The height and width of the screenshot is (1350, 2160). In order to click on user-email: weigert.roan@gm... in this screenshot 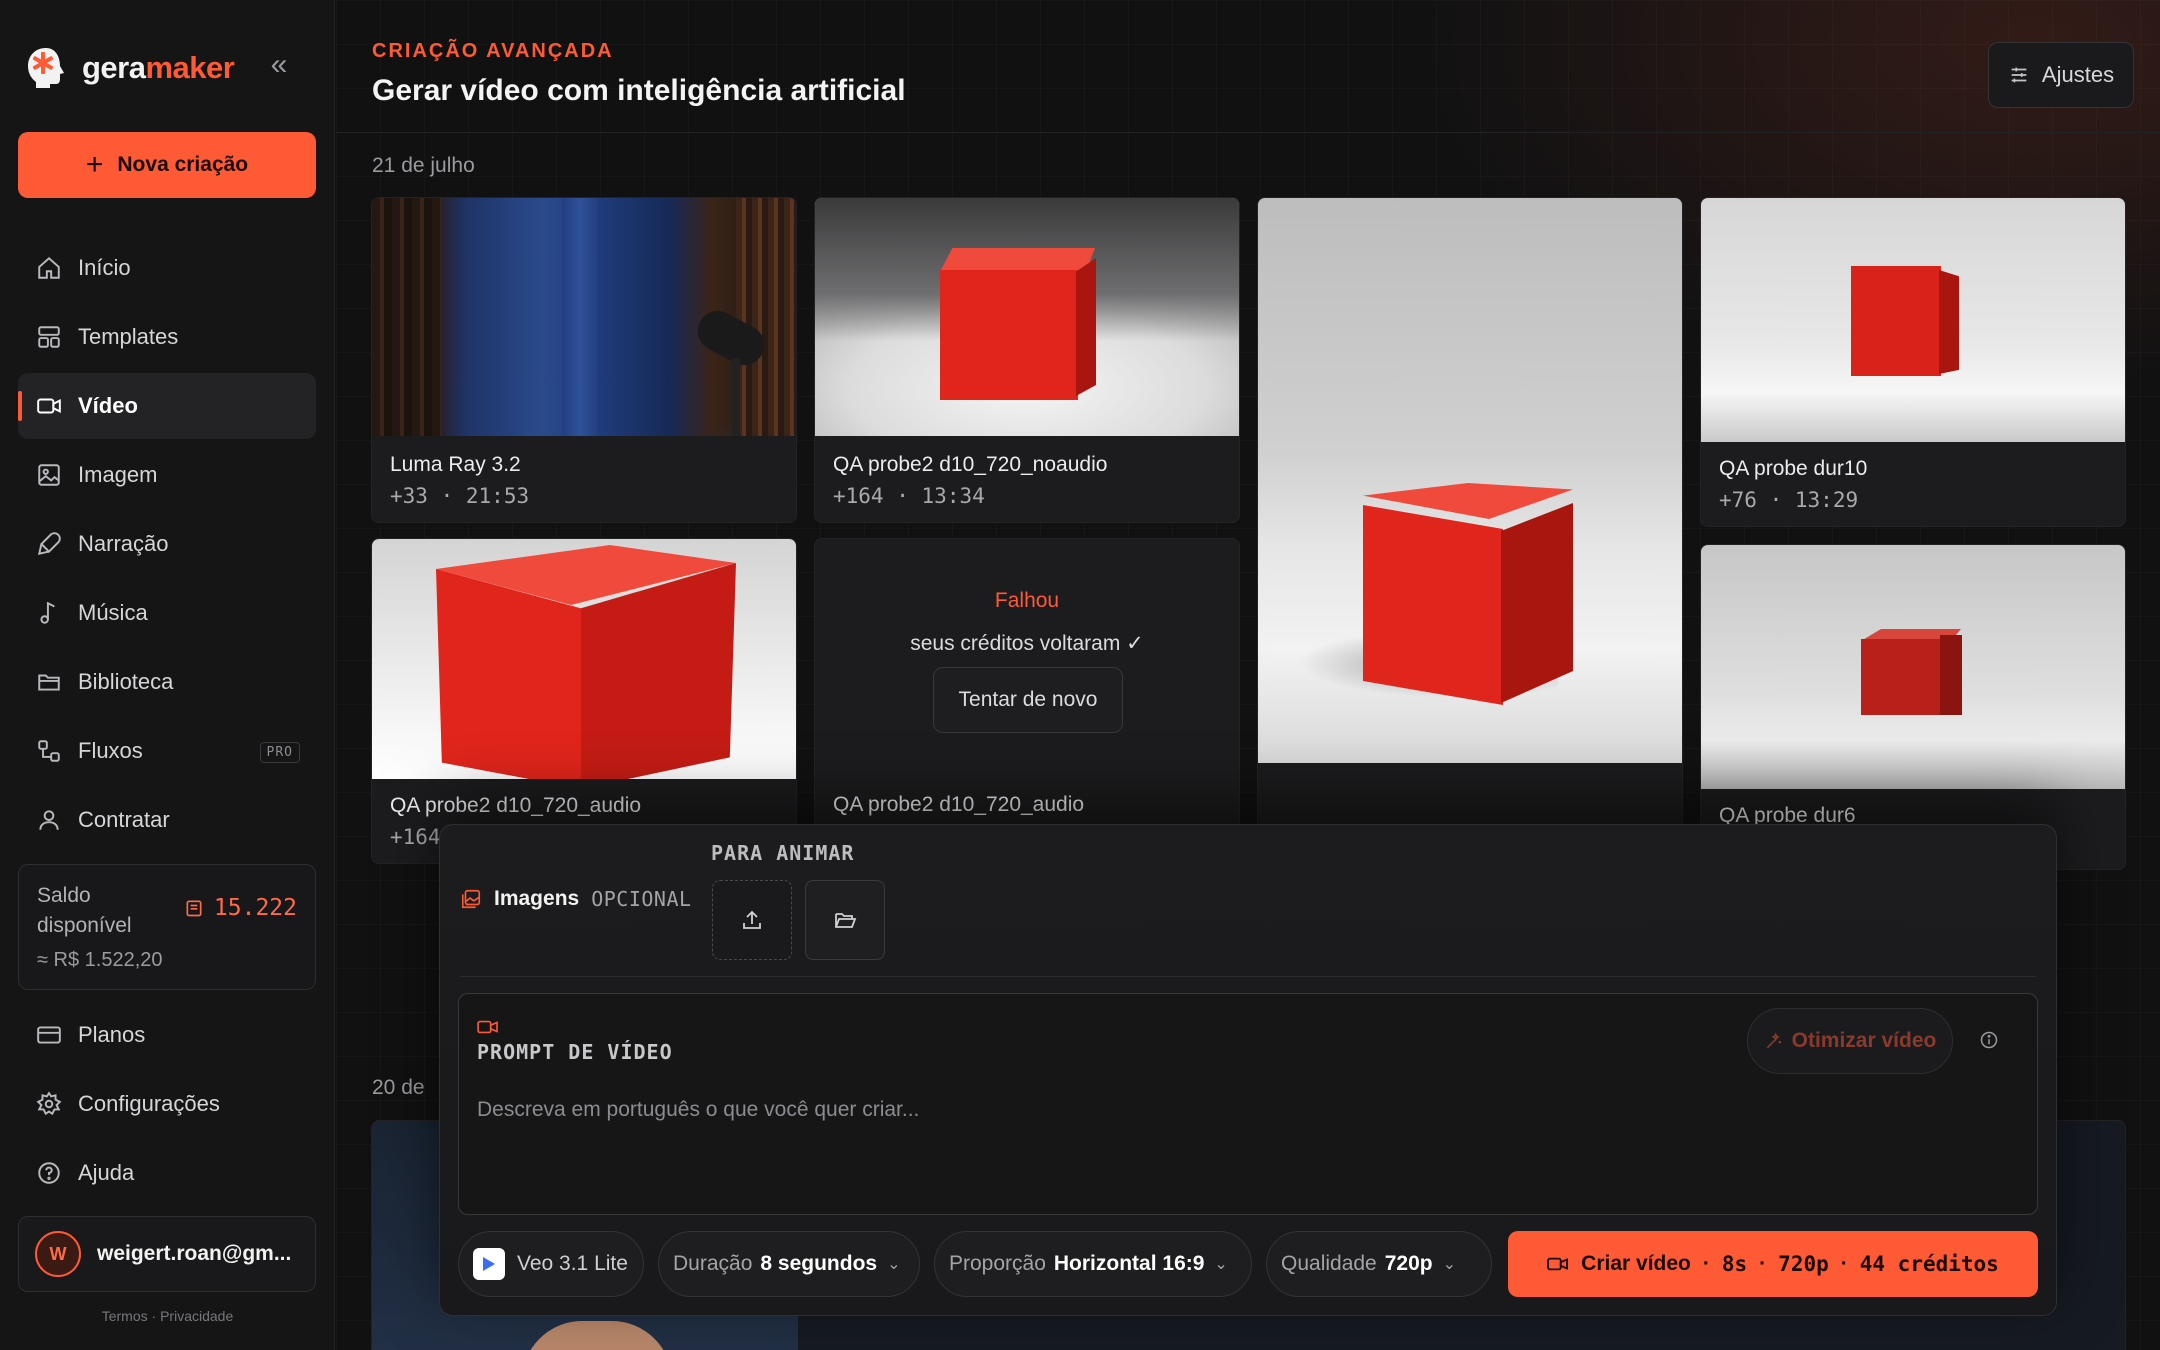, I will do `click(194, 1253)`.